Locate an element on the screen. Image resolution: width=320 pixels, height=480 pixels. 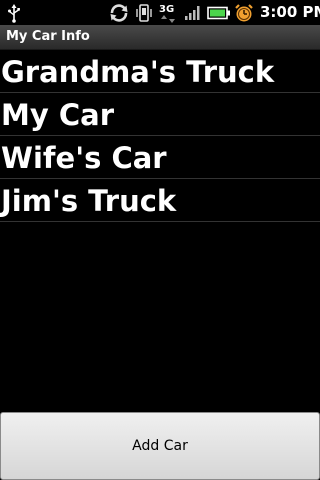
title-bar: My Car Info is located at coordinates (160, 37).